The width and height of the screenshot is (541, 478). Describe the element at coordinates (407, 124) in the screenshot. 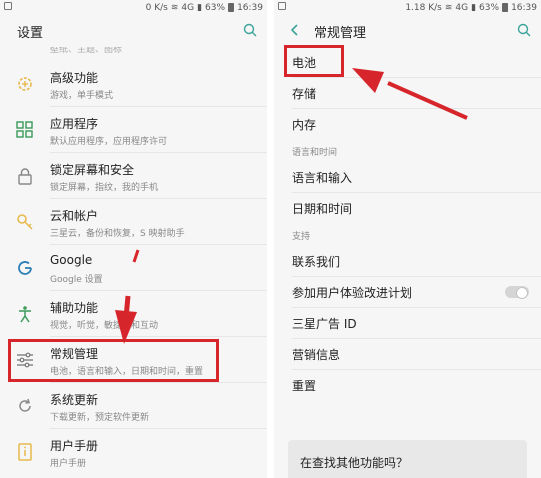

I see `menu-item-memory: 内存` at that location.